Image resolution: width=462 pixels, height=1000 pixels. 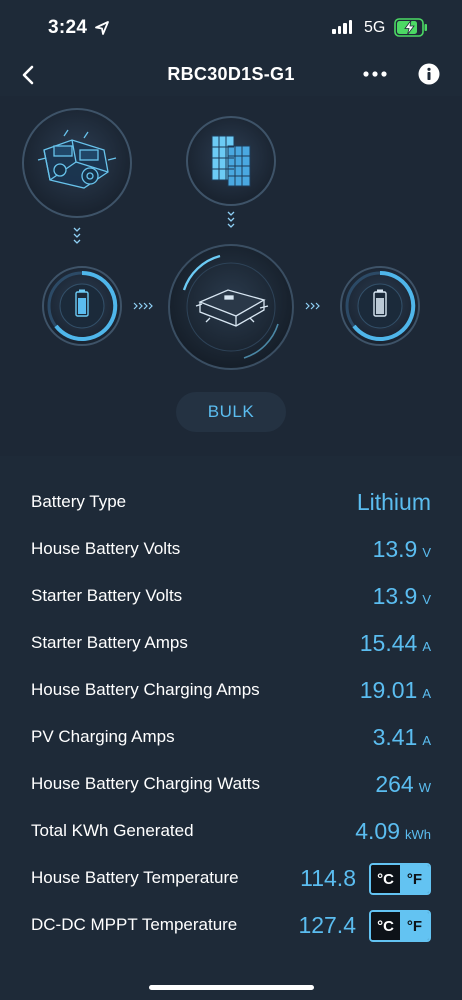 What do you see at coordinates (103, 736) in the screenshot?
I see `reading-label: PV Charging Amps` at bounding box center [103, 736].